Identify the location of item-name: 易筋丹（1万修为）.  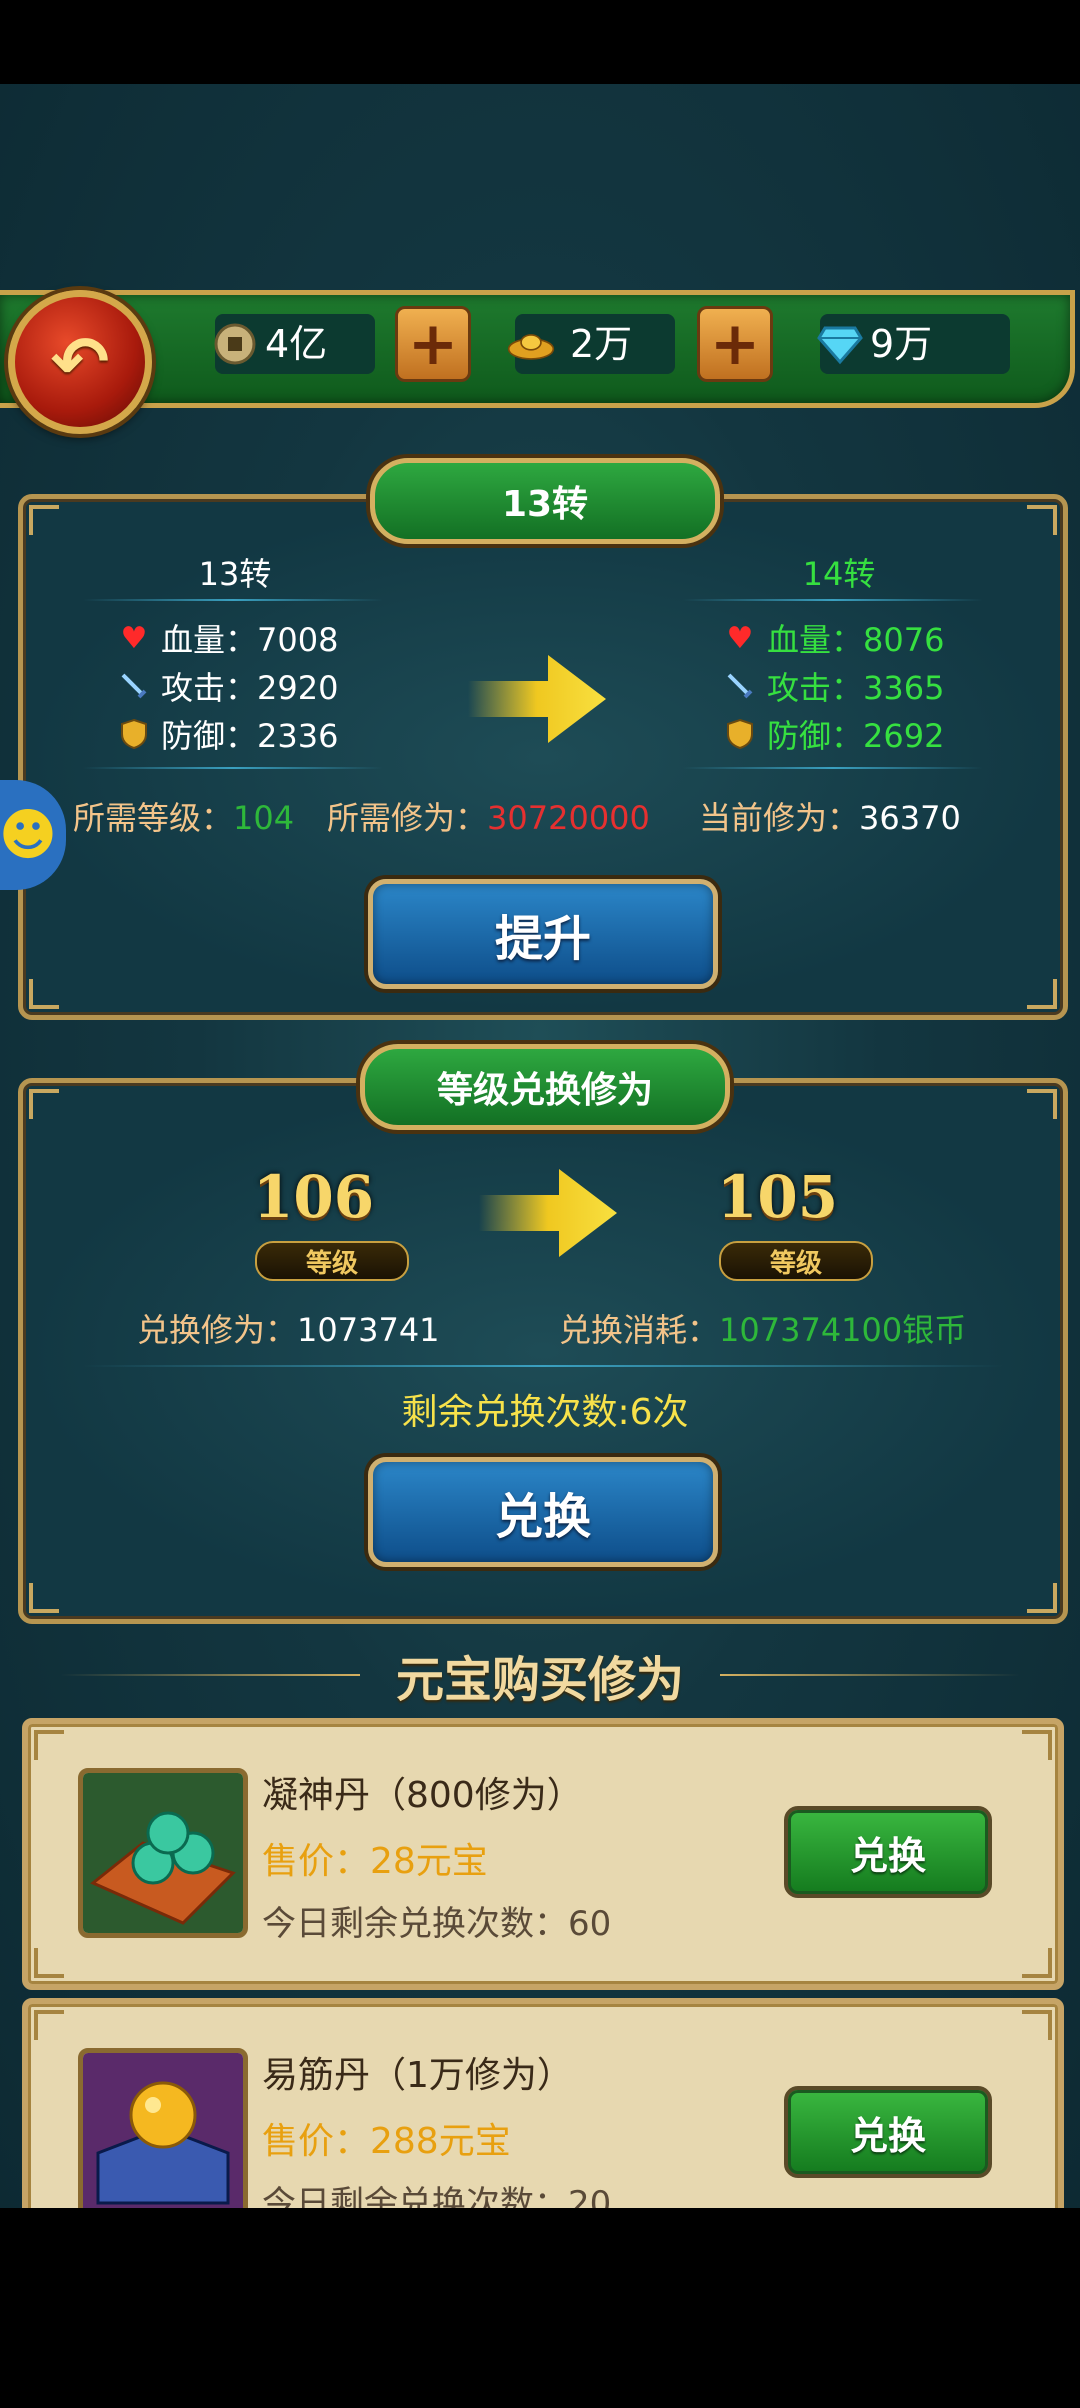
(417, 2075).